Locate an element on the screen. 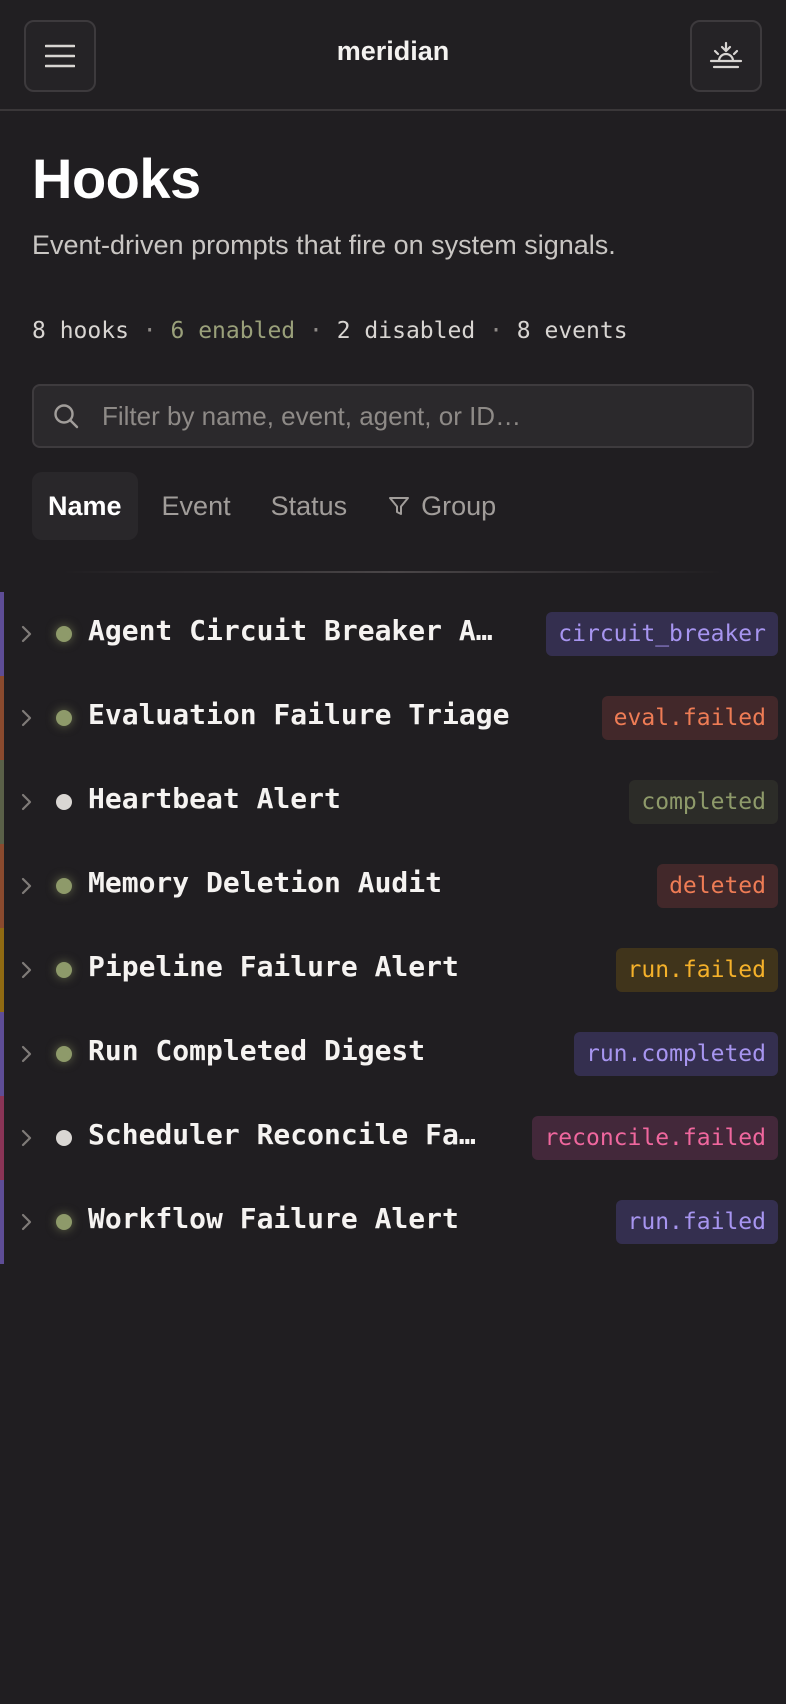 This screenshot has height=1704, width=786. event-badge: eval.failed is located at coordinates (689, 718).